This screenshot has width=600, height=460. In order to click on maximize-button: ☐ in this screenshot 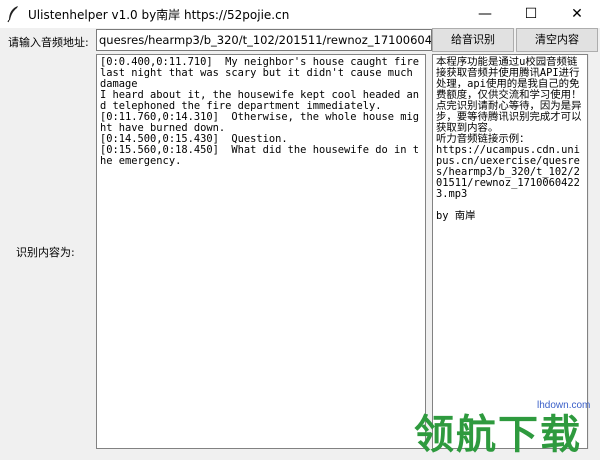, I will do `click(531, 14)`.